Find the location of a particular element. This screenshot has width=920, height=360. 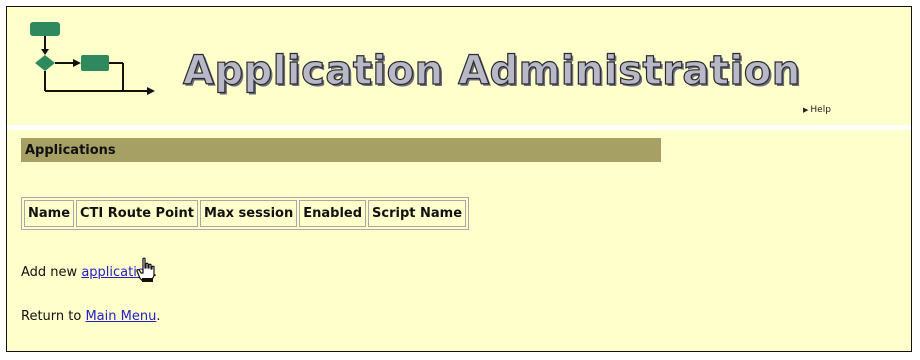

page-title: Application Administration is located at coordinates (491, 71).